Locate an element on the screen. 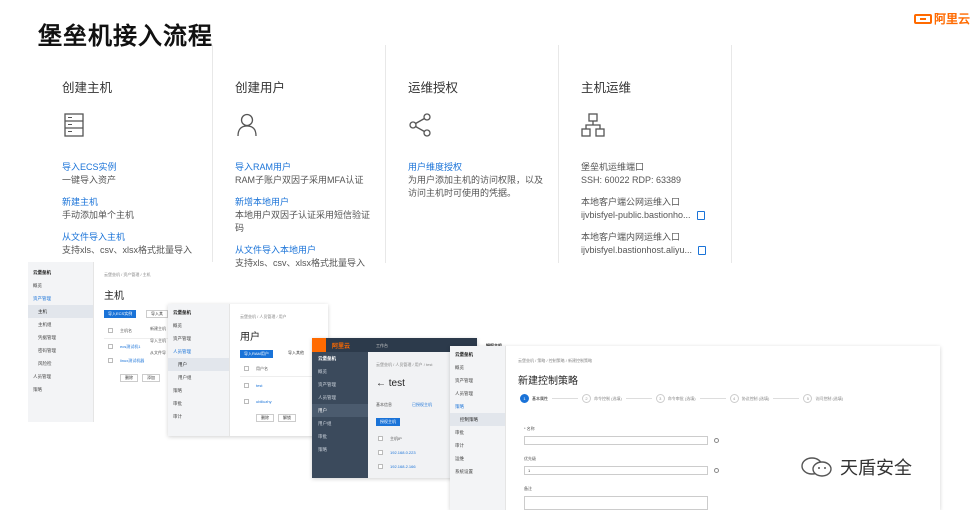  step-command-approval: 3 命令审批 (选填) is located at coordinates (675, 398).